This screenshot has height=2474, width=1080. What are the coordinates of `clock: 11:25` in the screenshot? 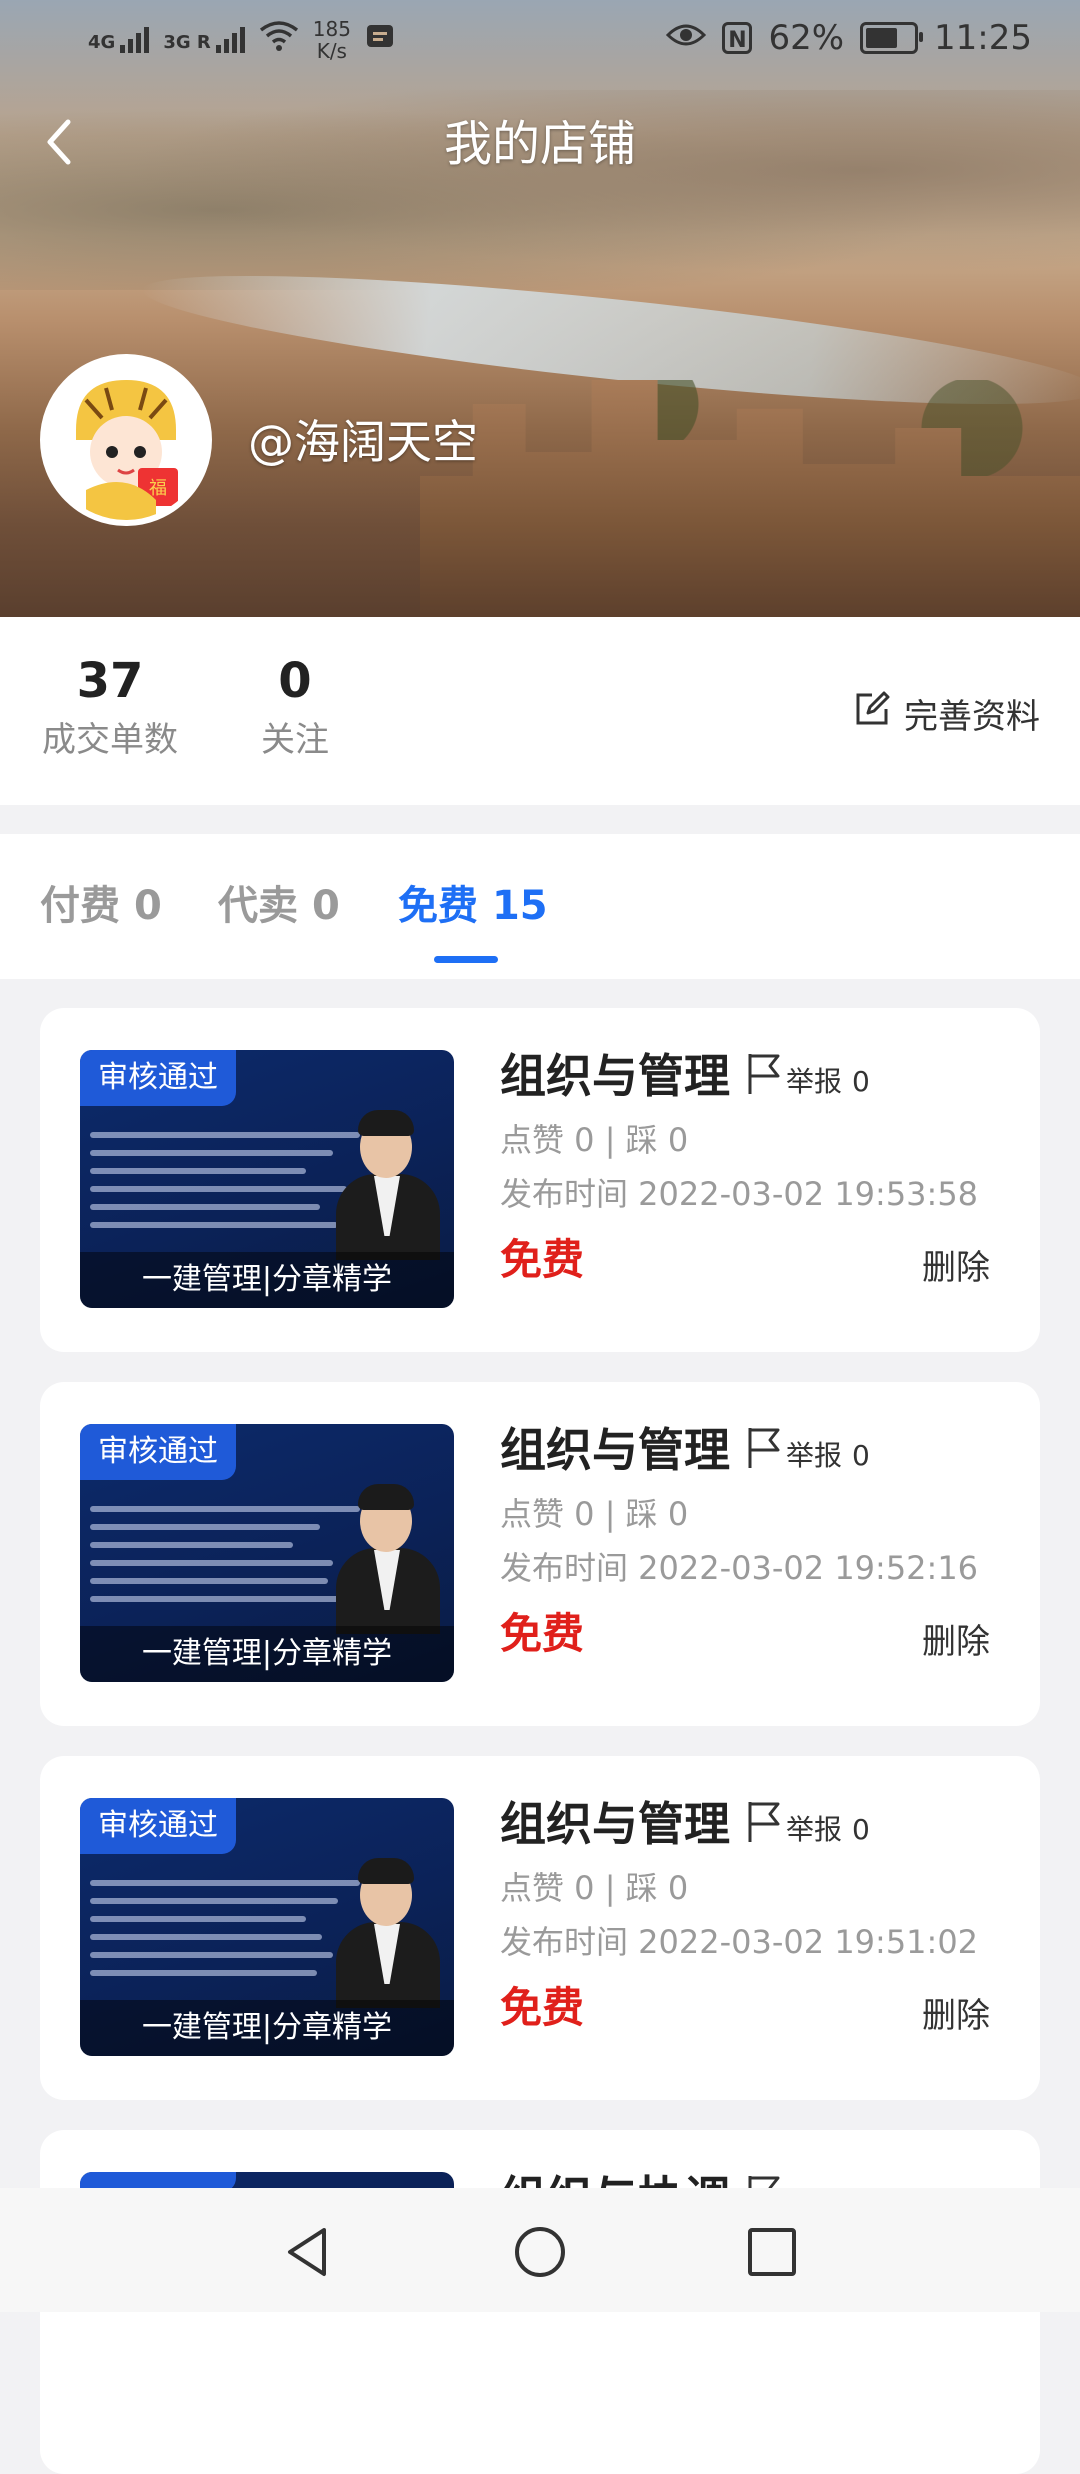 It's located at (983, 38).